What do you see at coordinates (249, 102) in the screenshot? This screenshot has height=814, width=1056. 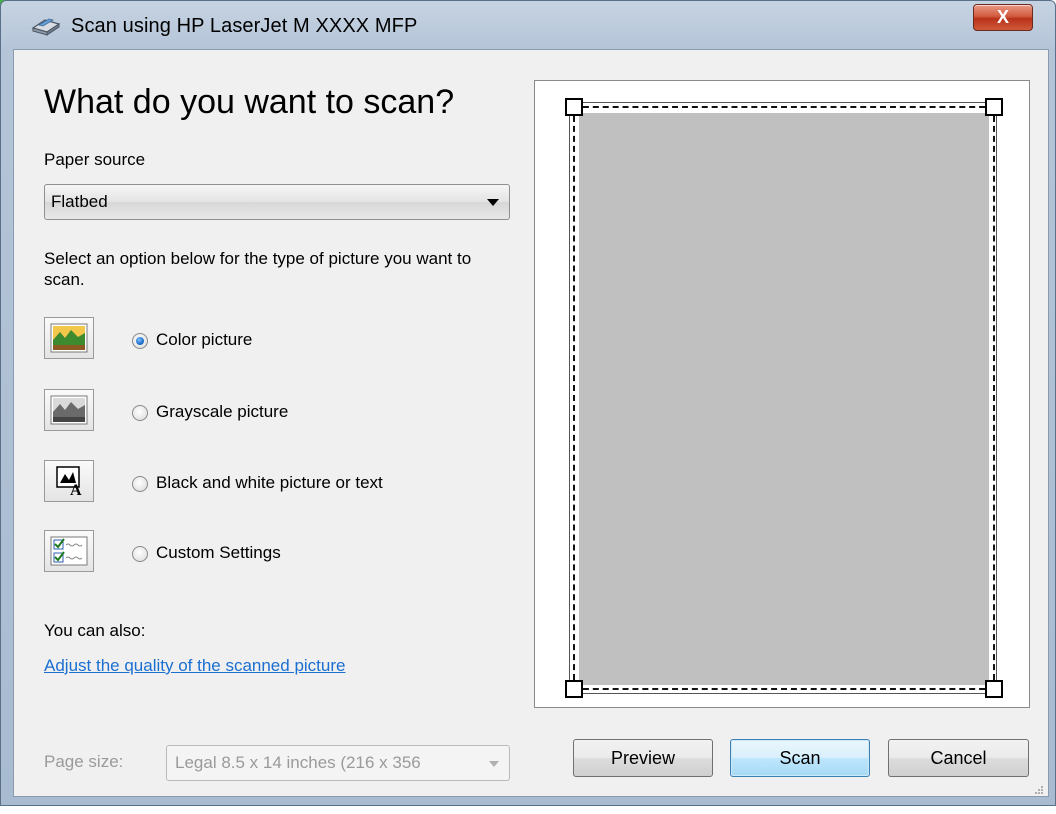 I see `page-title: What do you want to scan?` at bounding box center [249, 102].